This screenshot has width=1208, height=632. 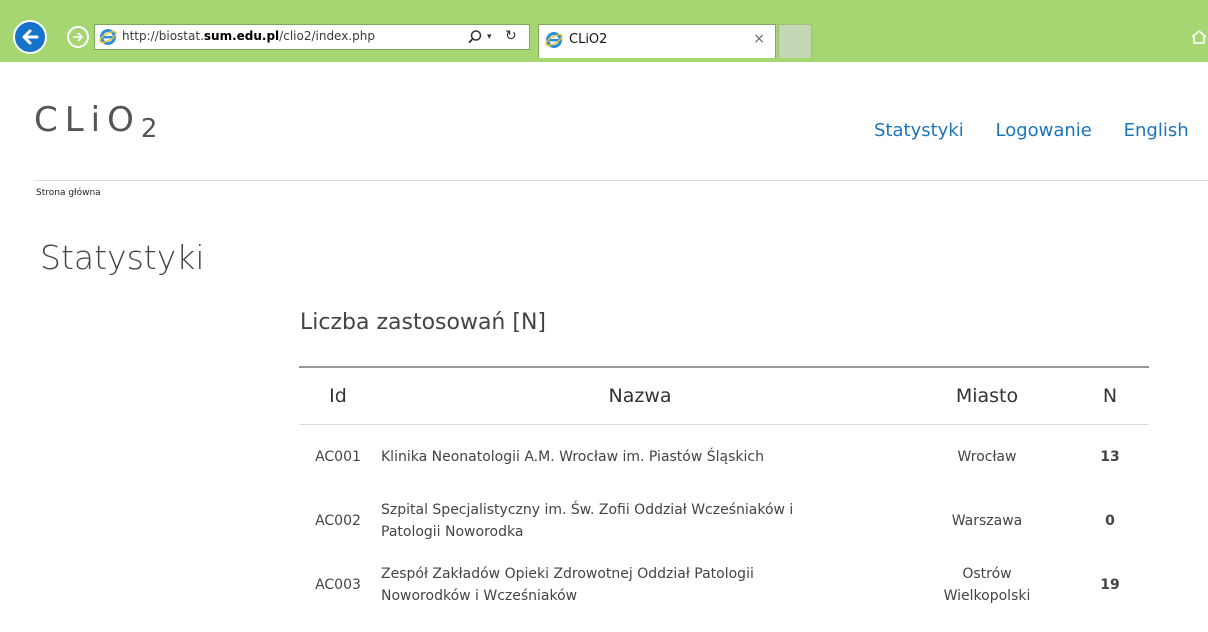 What do you see at coordinates (1199, 37) in the screenshot?
I see `home-icon` at bounding box center [1199, 37].